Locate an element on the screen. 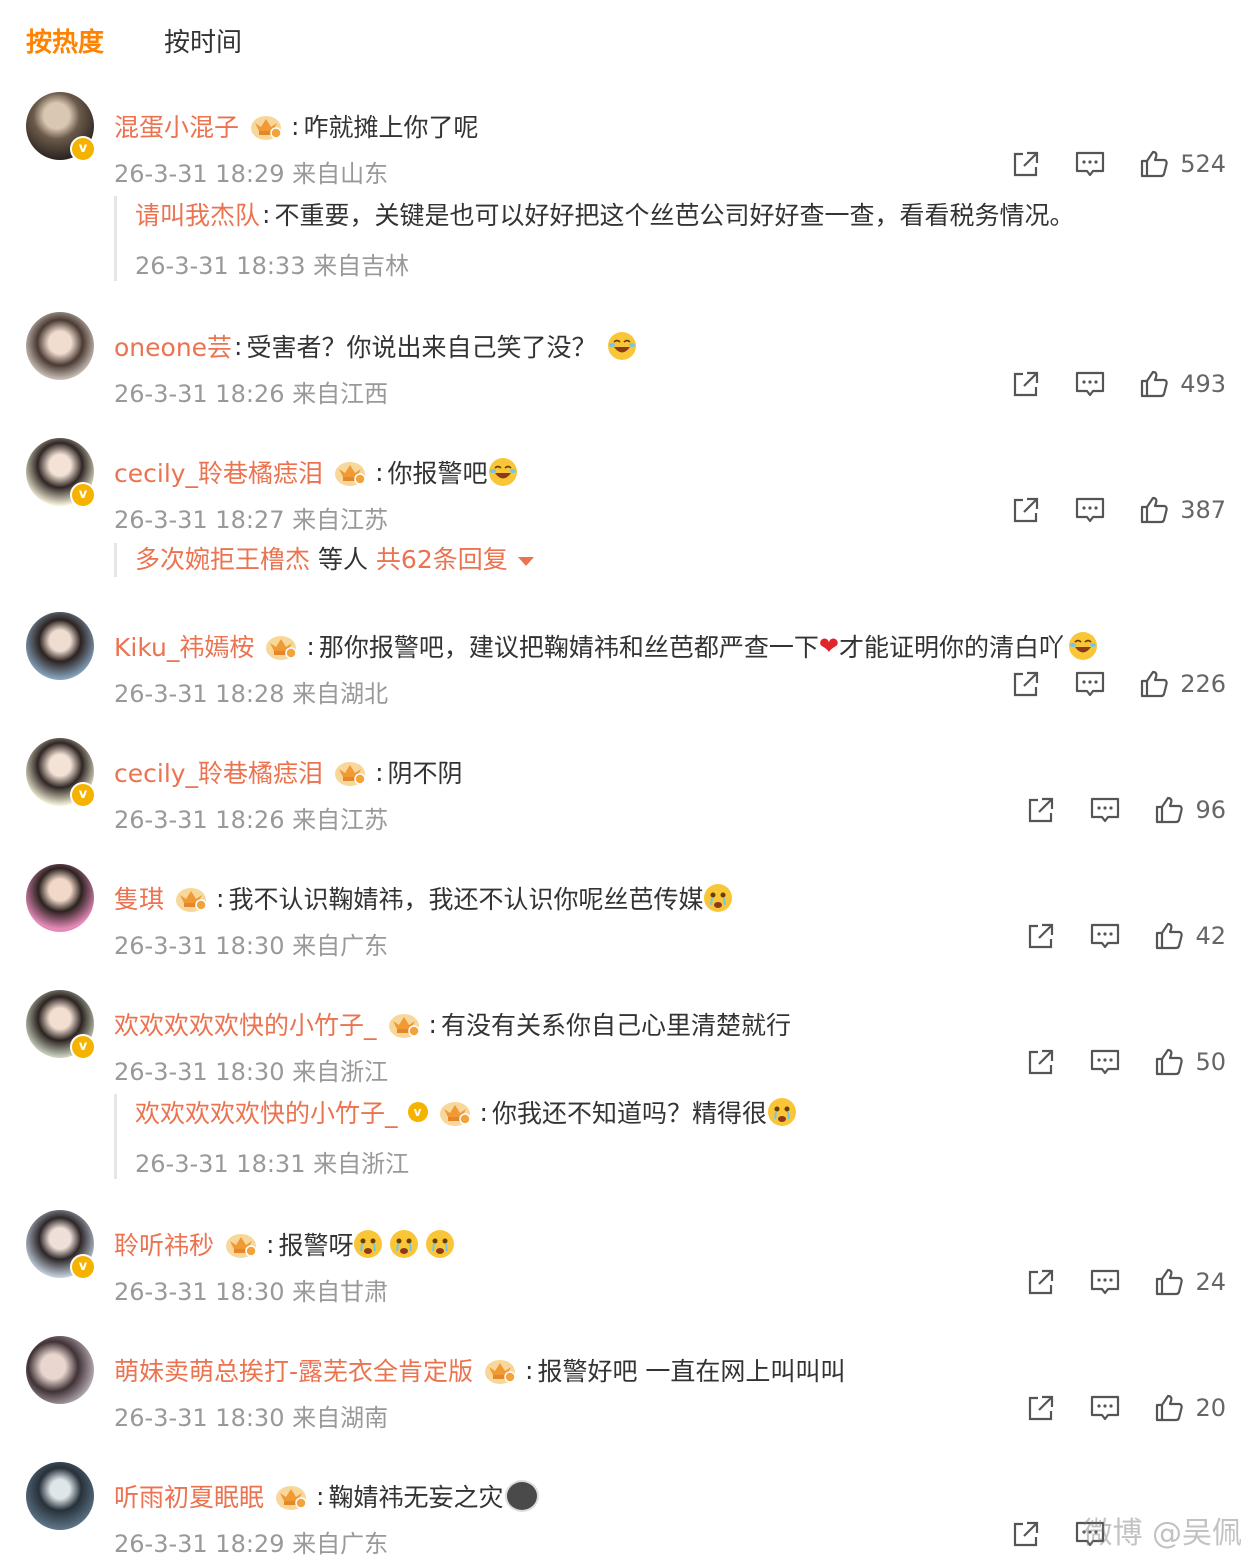 The image size is (1256, 1562). comment-actions: 524 is located at coordinates (1102, 164).